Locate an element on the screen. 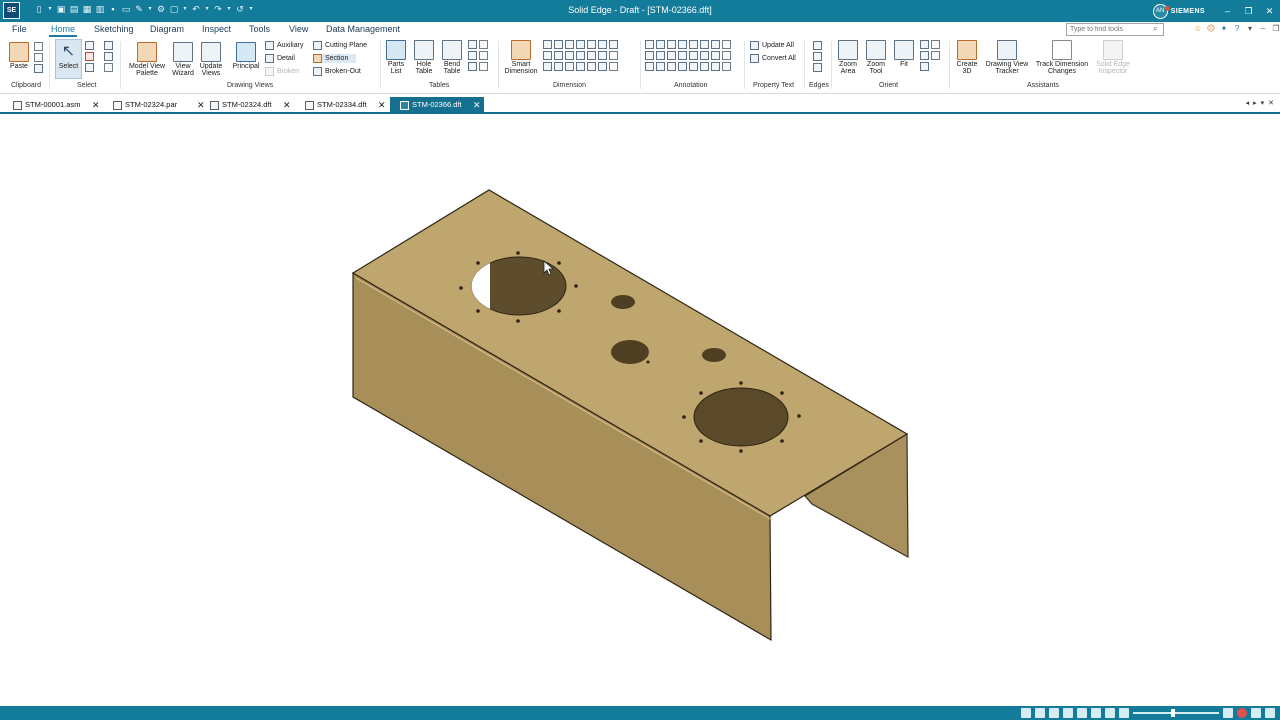 This screenshot has height=720, width=1280. previous-view-icon is located at coordinates (924, 66).